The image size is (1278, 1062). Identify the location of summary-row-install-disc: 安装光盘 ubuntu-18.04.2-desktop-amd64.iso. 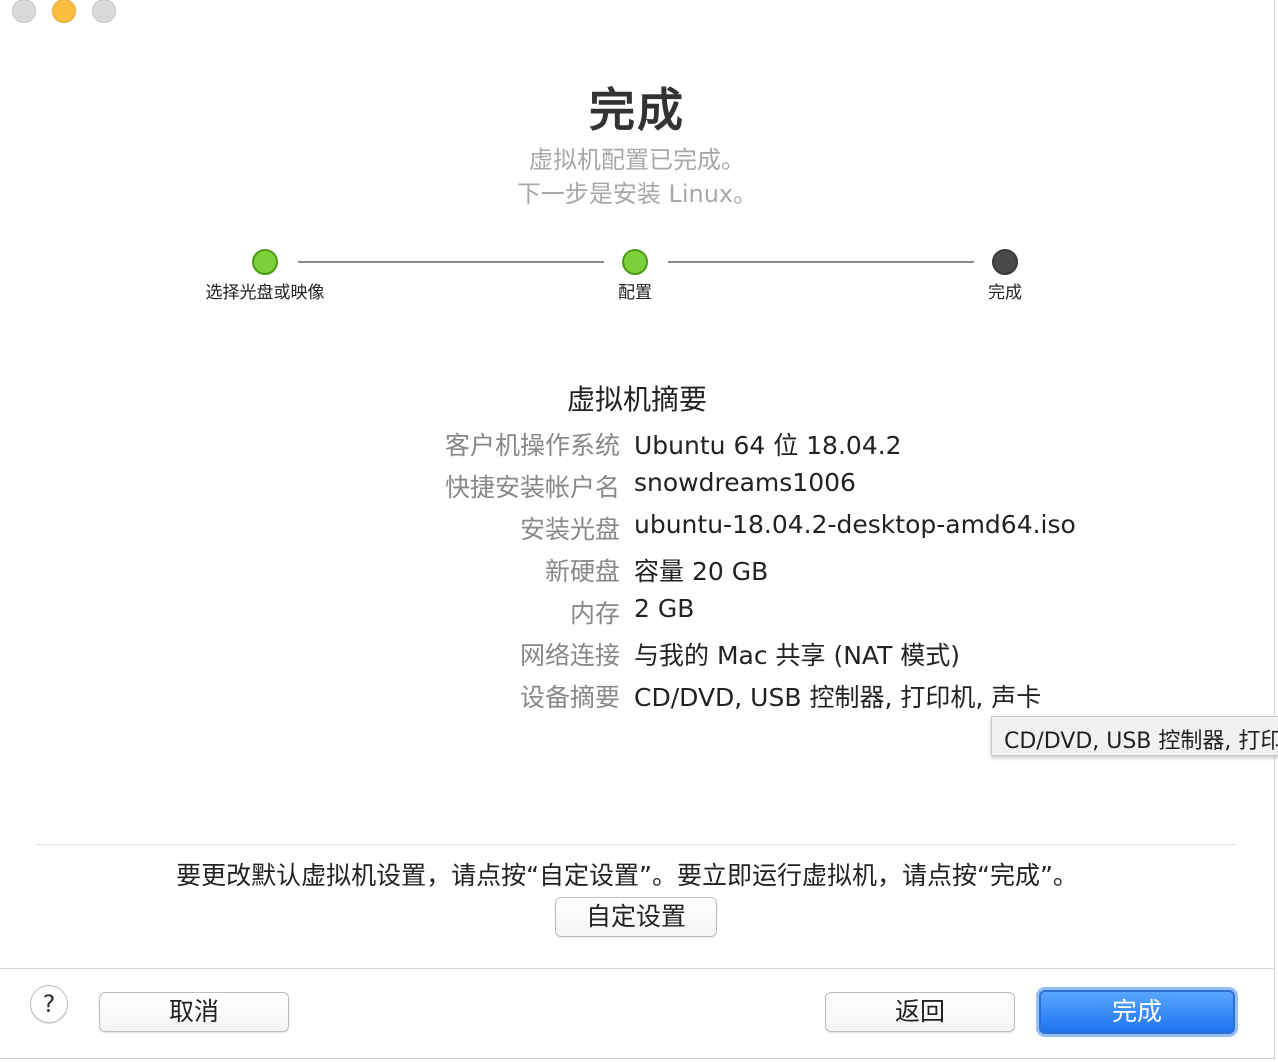
(637, 527).